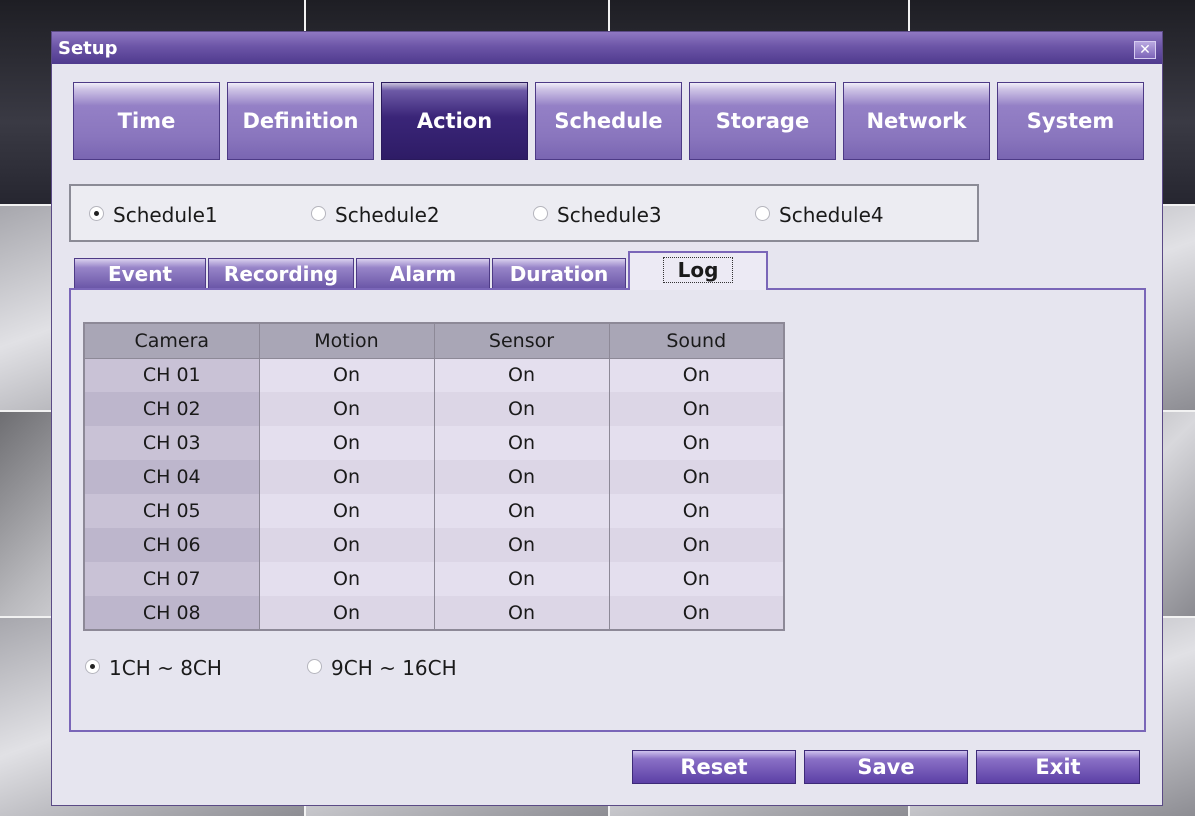 The height and width of the screenshot is (816, 1195). What do you see at coordinates (387, 215) in the screenshot?
I see `schedule2-label: Schedule2` at bounding box center [387, 215].